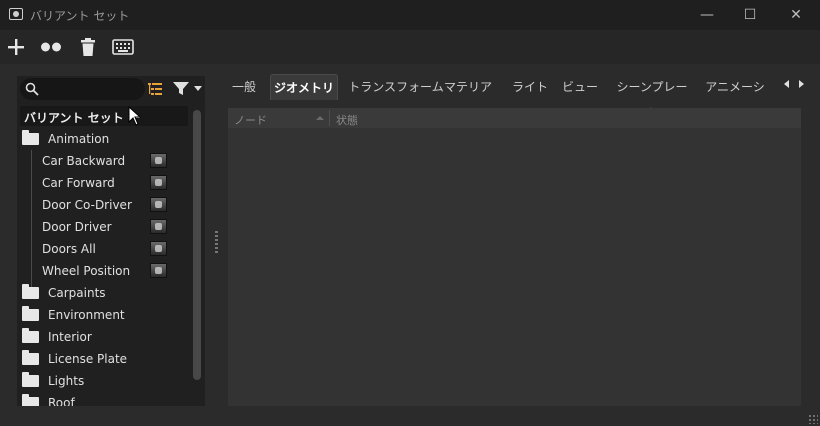  I want to click on tree-variant-car-forward: Car Forward, so click(107, 183).